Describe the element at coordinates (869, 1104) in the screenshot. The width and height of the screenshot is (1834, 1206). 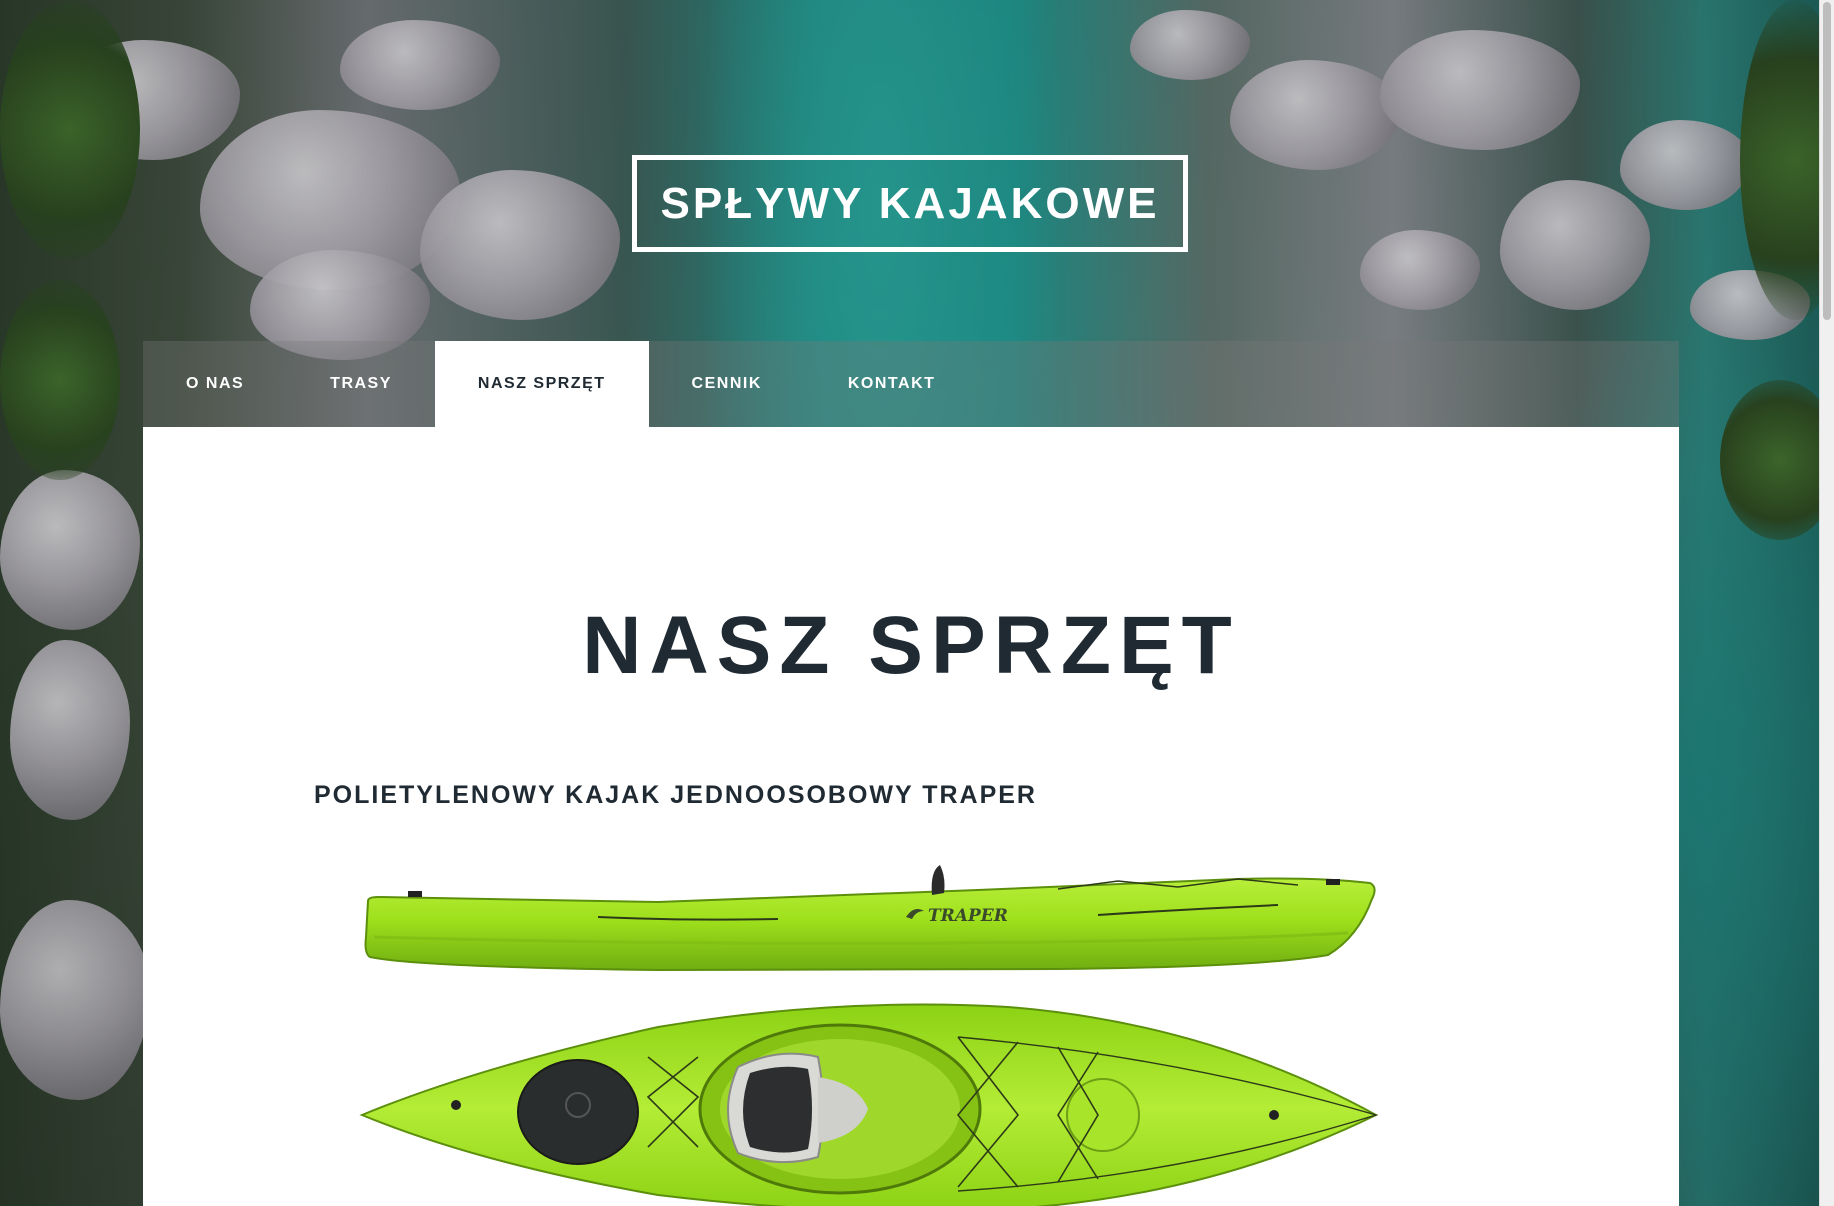
I see `kayak-top-view` at that location.